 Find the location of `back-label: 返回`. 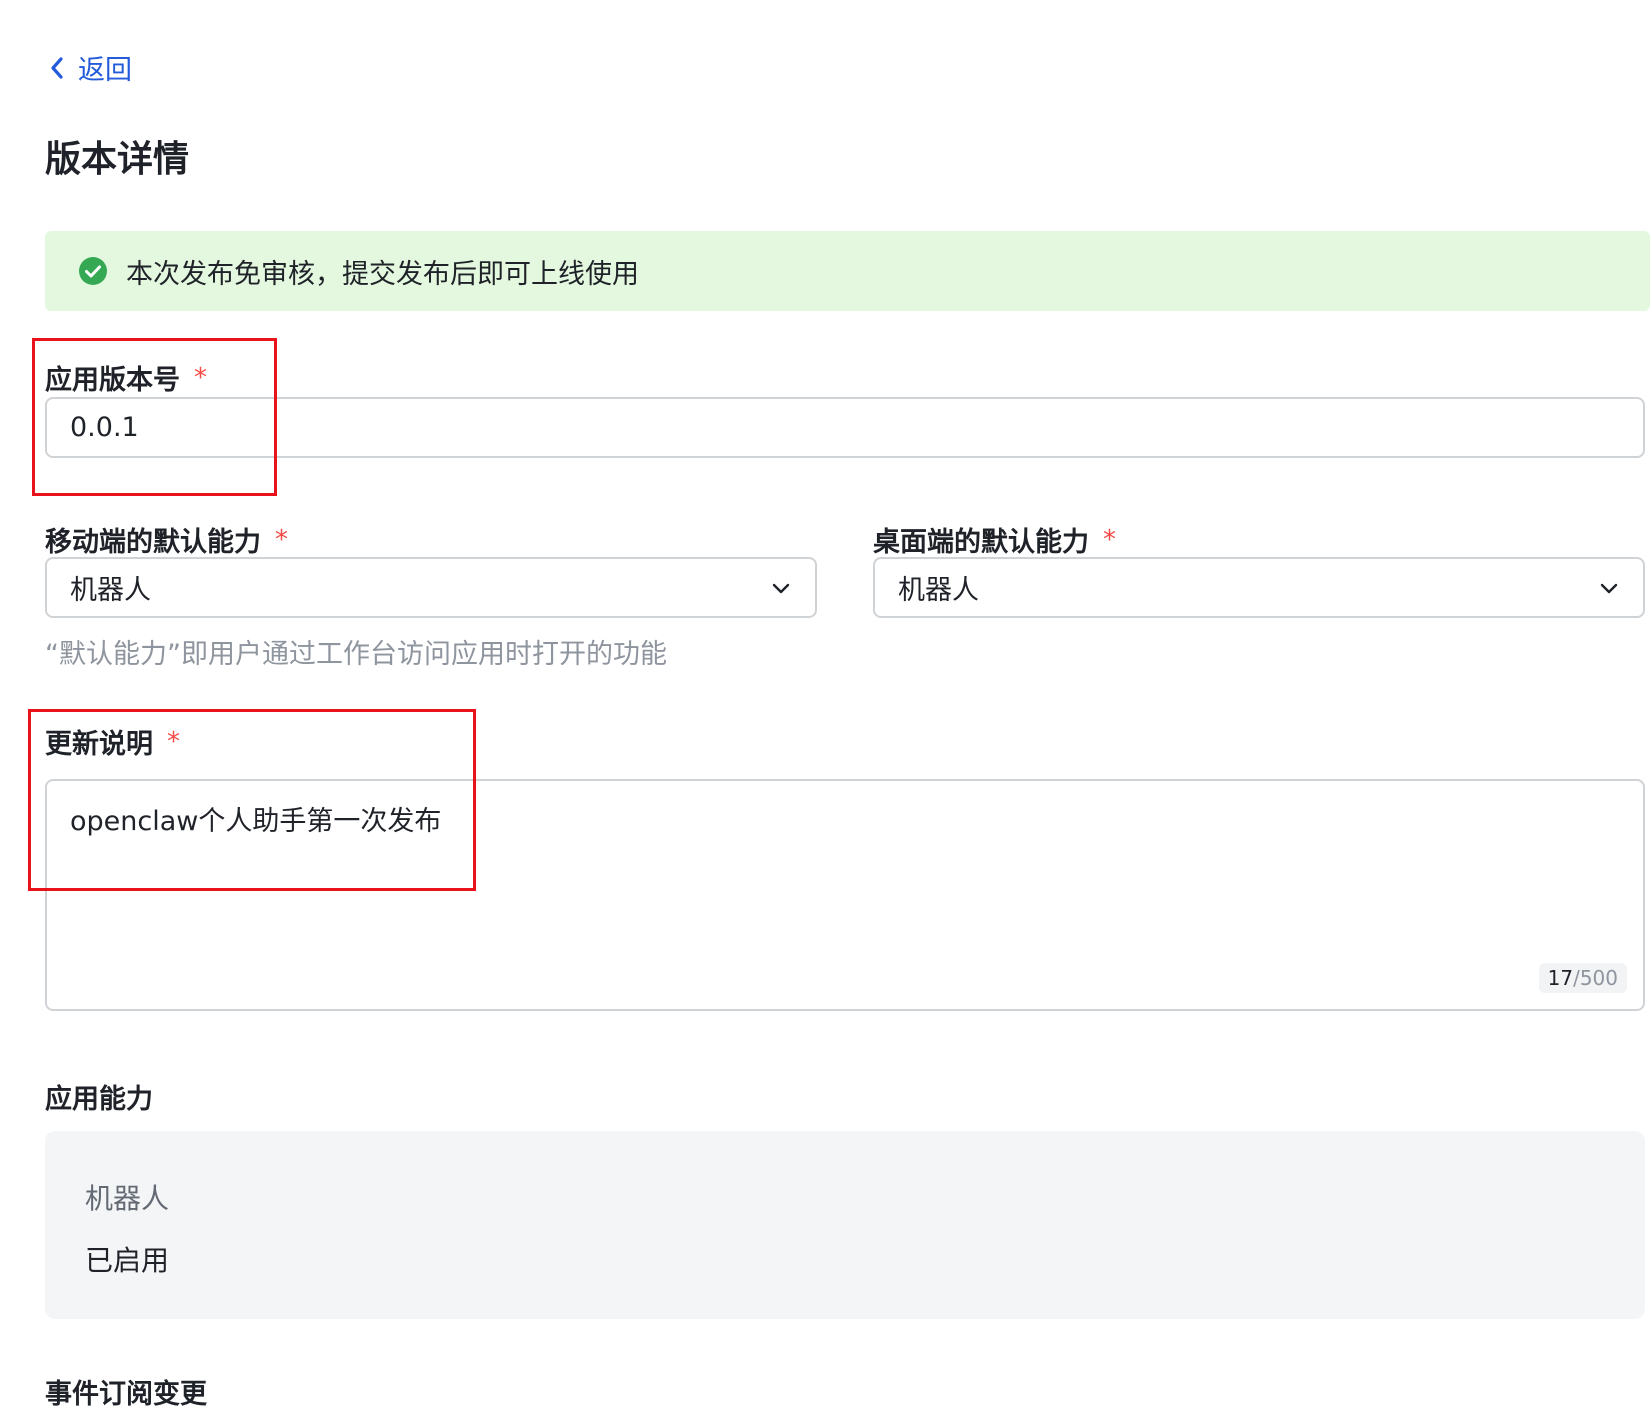

back-label: 返回 is located at coordinates (105, 70).